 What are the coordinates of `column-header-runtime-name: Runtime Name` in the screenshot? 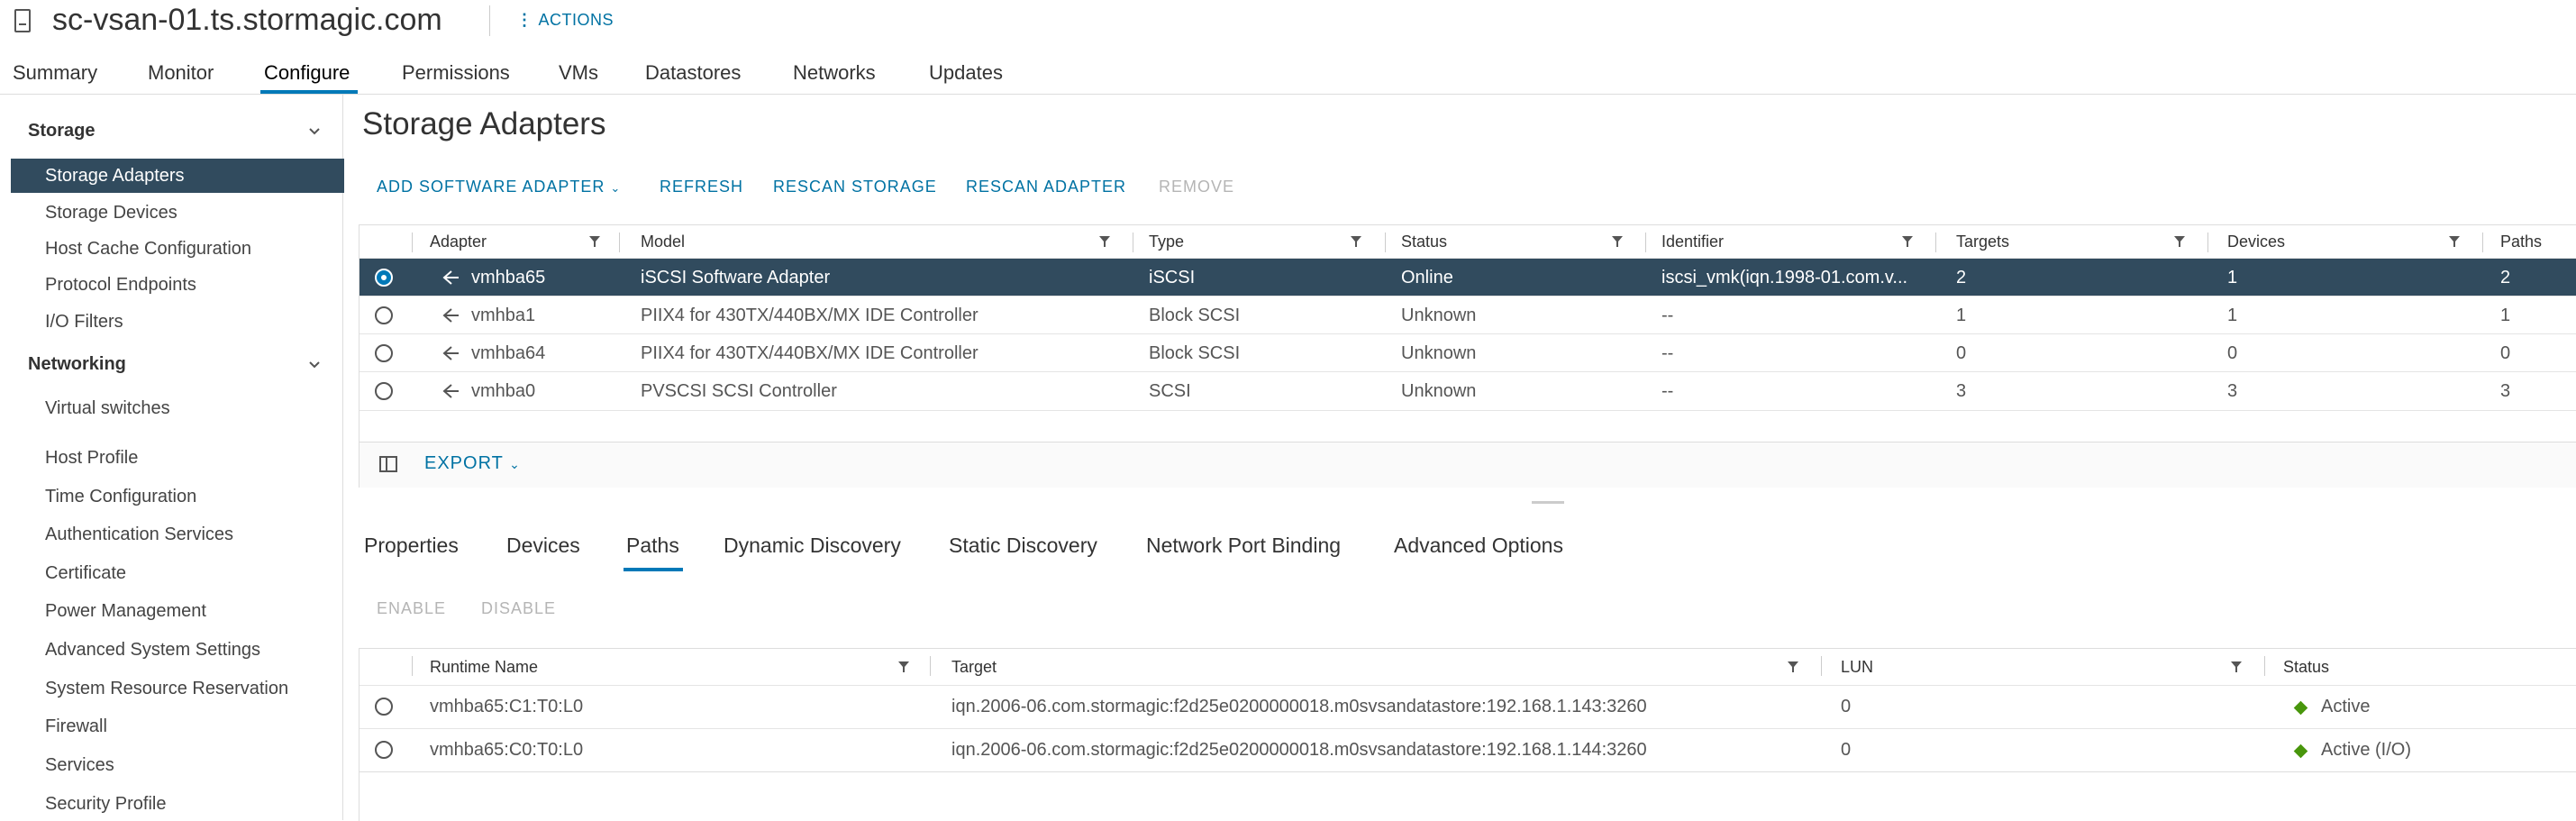 It's located at (484, 667).